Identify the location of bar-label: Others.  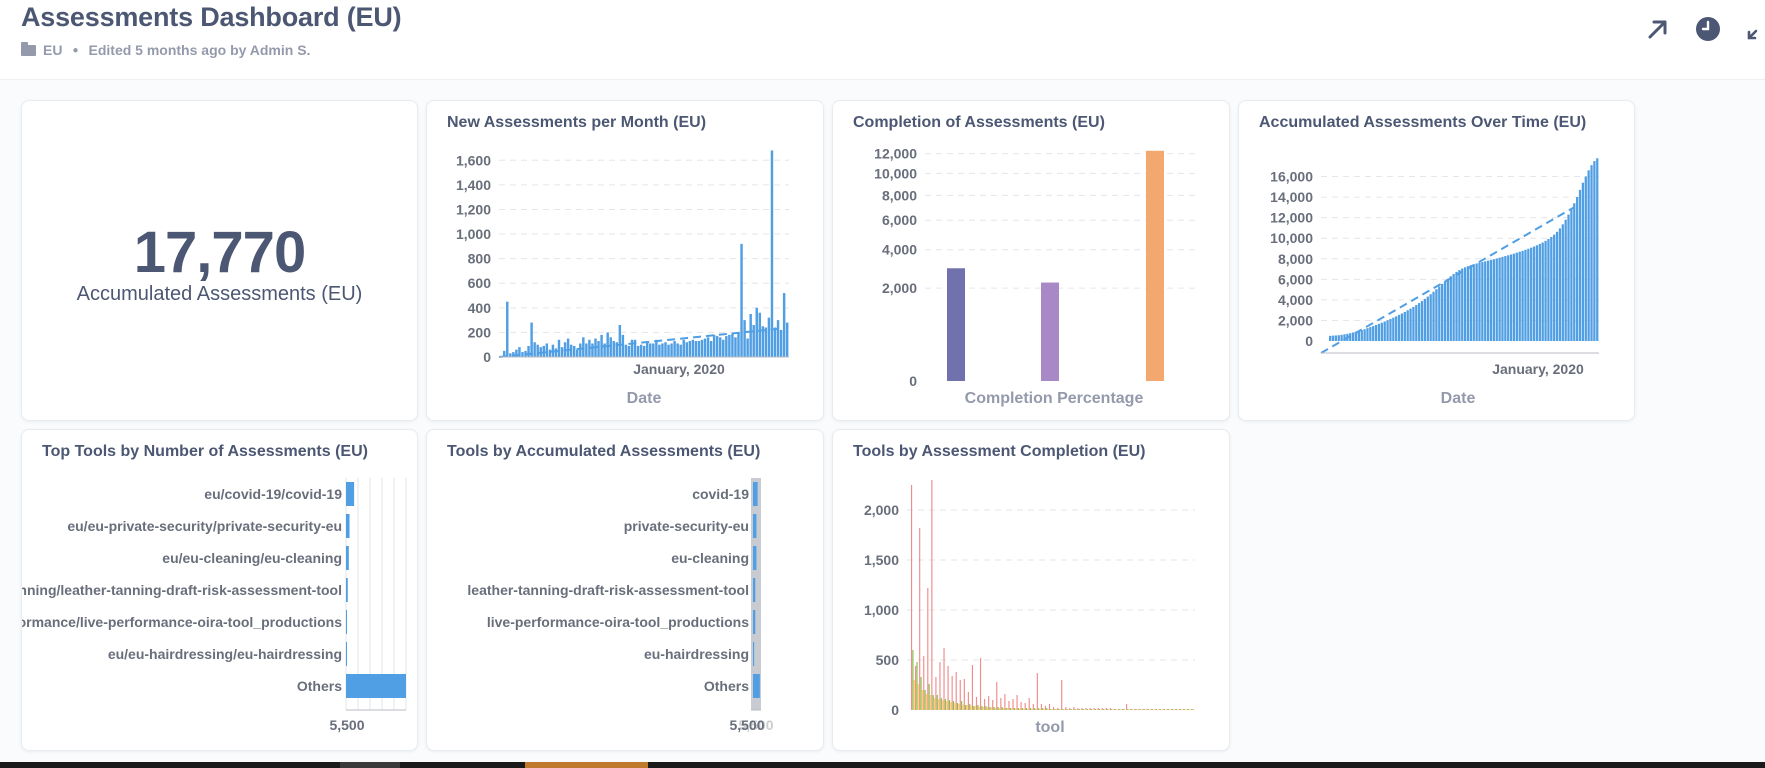
(319, 686).